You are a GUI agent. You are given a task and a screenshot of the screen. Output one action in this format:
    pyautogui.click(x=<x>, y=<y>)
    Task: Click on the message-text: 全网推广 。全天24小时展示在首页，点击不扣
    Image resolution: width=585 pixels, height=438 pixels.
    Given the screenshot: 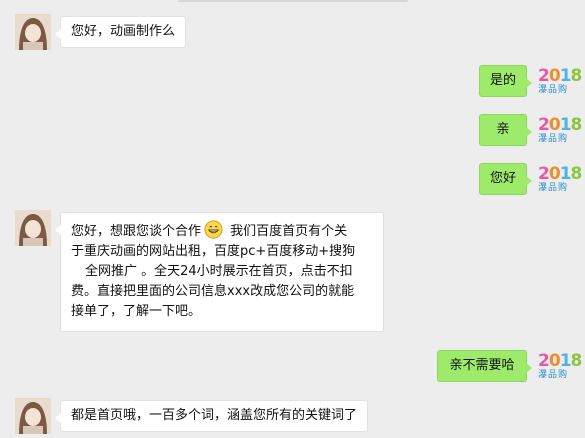 What is the action you would take?
    pyautogui.click(x=219, y=271)
    